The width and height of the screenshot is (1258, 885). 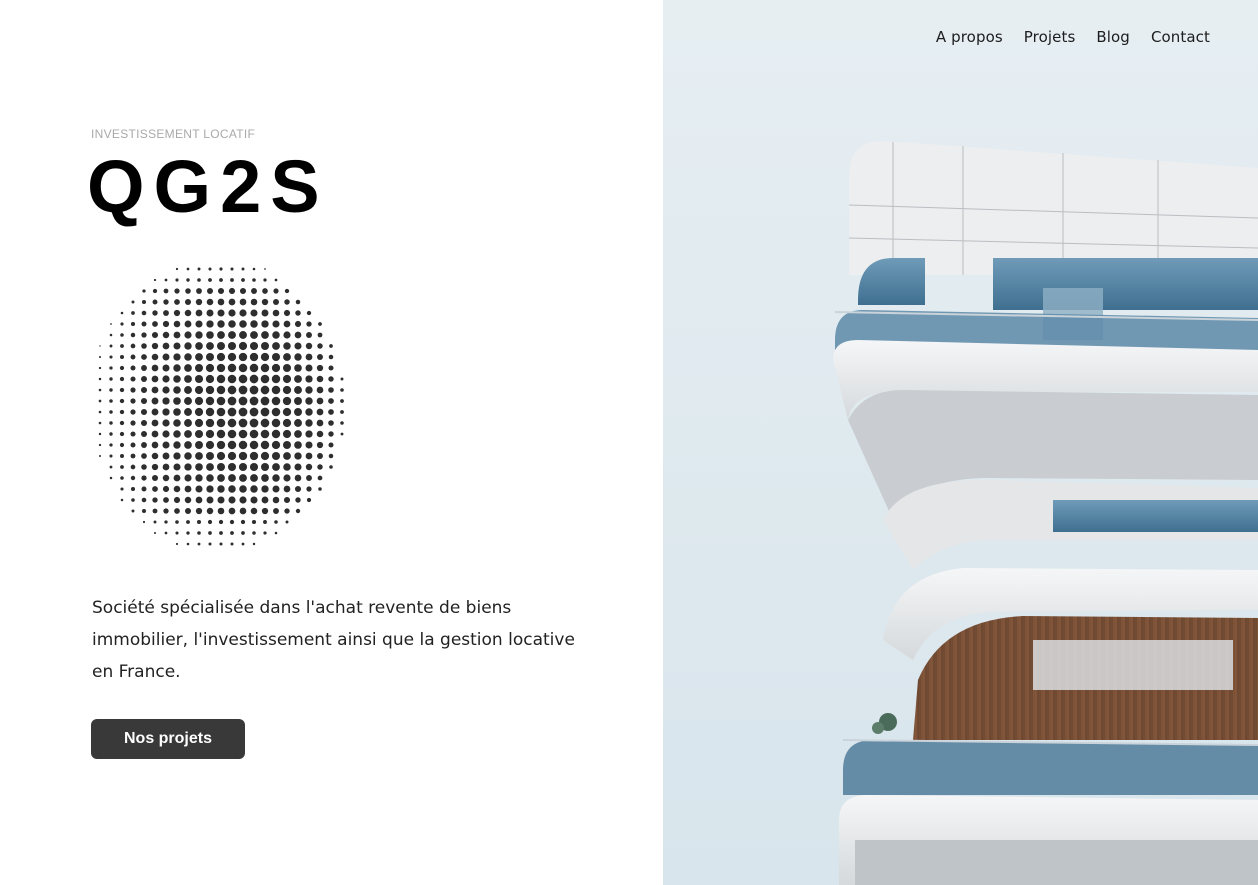 What do you see at coordinates (1113, 37) in the screenshot?
I see `nav-link-blog: Blog` at bounding box center [1113, 37].